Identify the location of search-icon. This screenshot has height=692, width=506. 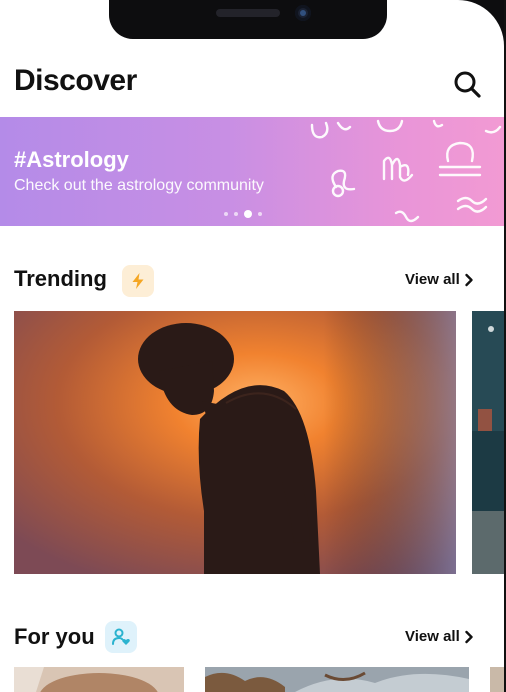
(467, 84).